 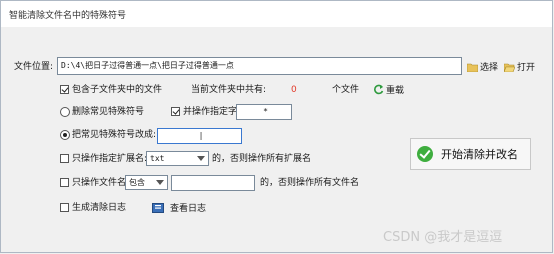 I want to click on only-ext-suffix: 的，否则操作所有扩展名, so click(x=262, y=159).